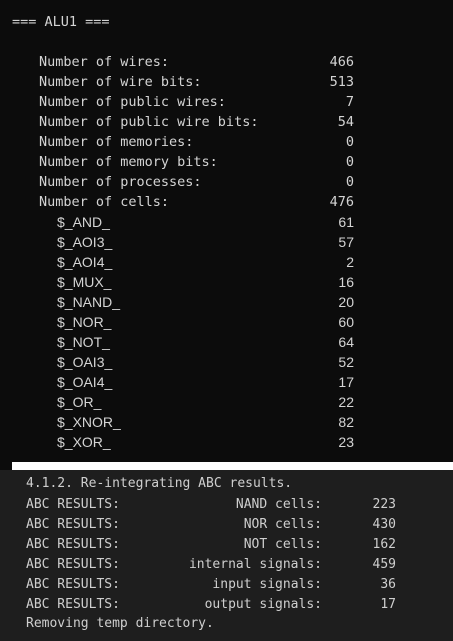 The width and height of the screenshot is (453, 641). Describe the element at coordinates (346, 442) in the screenshot. I see `cell-count: 23` at that location.